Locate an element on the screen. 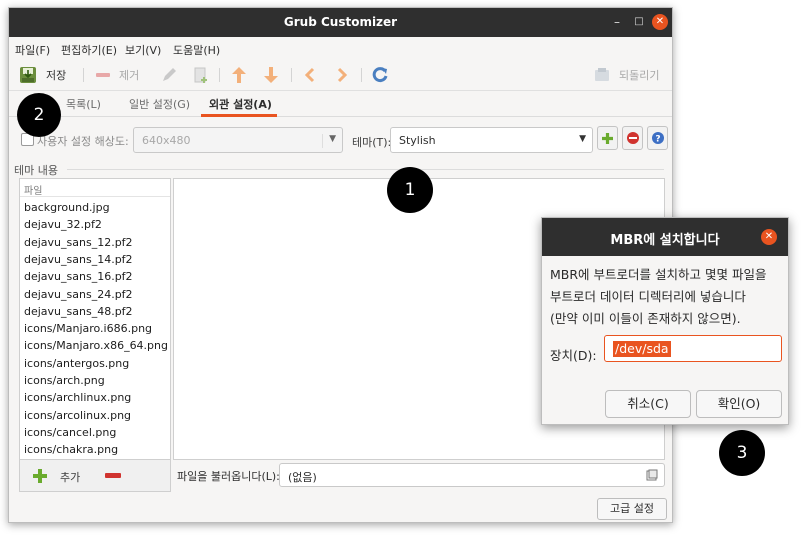 The height and width of the screenshot is (543, 802). file-list-item: dejavu_sans_48.pf2 is located at coordinates (78, 311).